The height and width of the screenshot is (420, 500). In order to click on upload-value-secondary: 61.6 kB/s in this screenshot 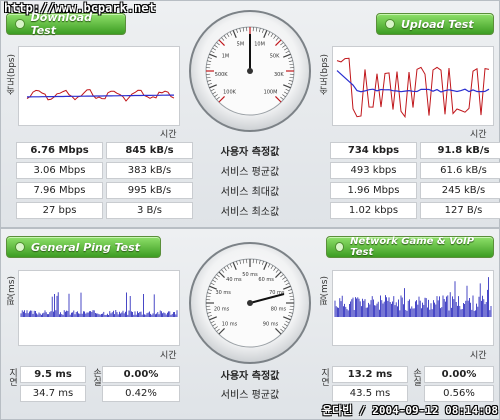, I will do `click(460, 170)`.